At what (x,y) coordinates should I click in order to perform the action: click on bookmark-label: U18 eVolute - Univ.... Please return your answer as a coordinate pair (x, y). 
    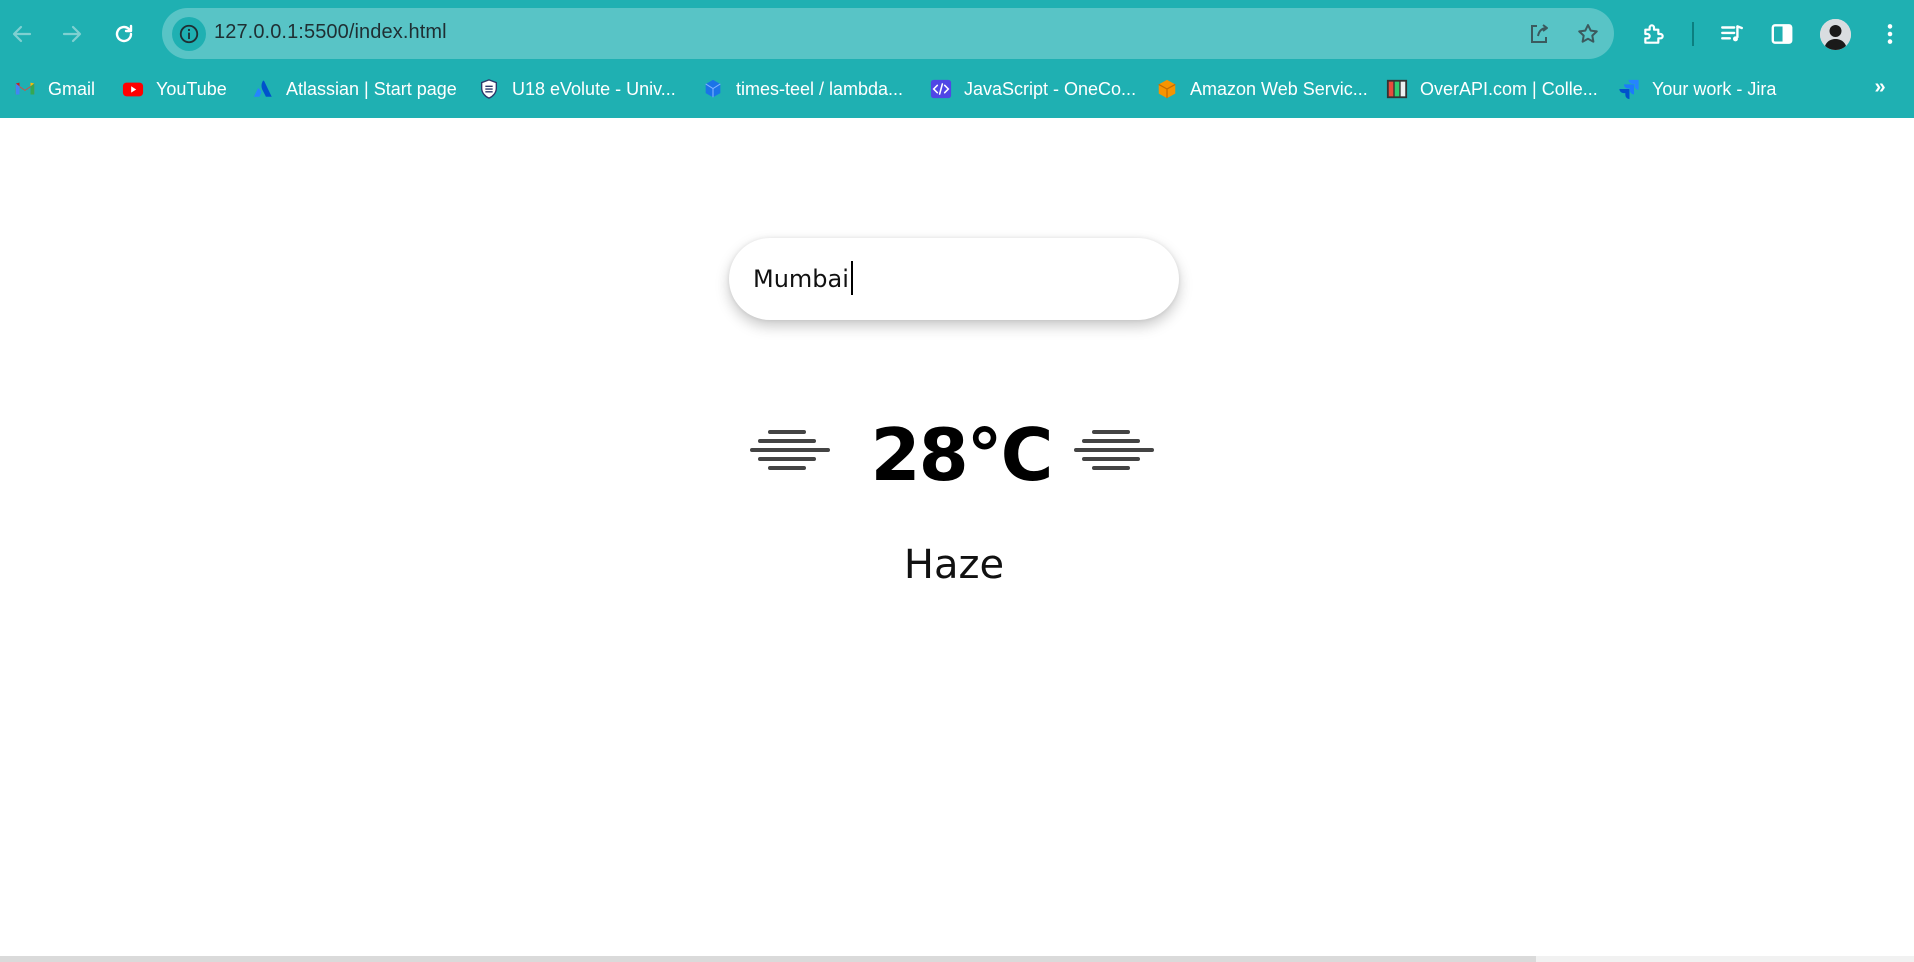
    Looking at the image, I should click on (594, 88).